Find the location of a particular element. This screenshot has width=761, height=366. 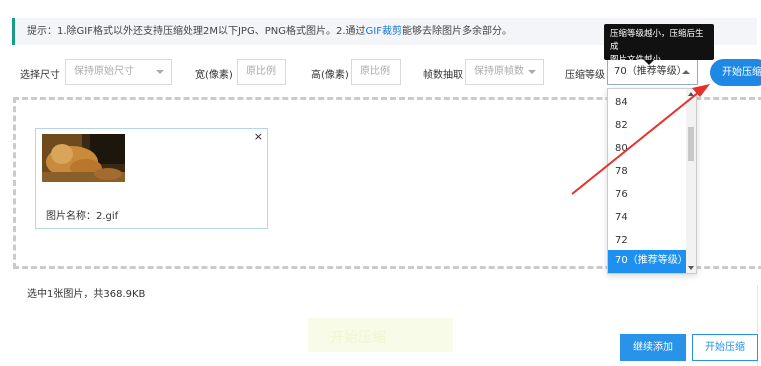

ghost-start-button: 开始压缩 is located at coordinates (380, 335).